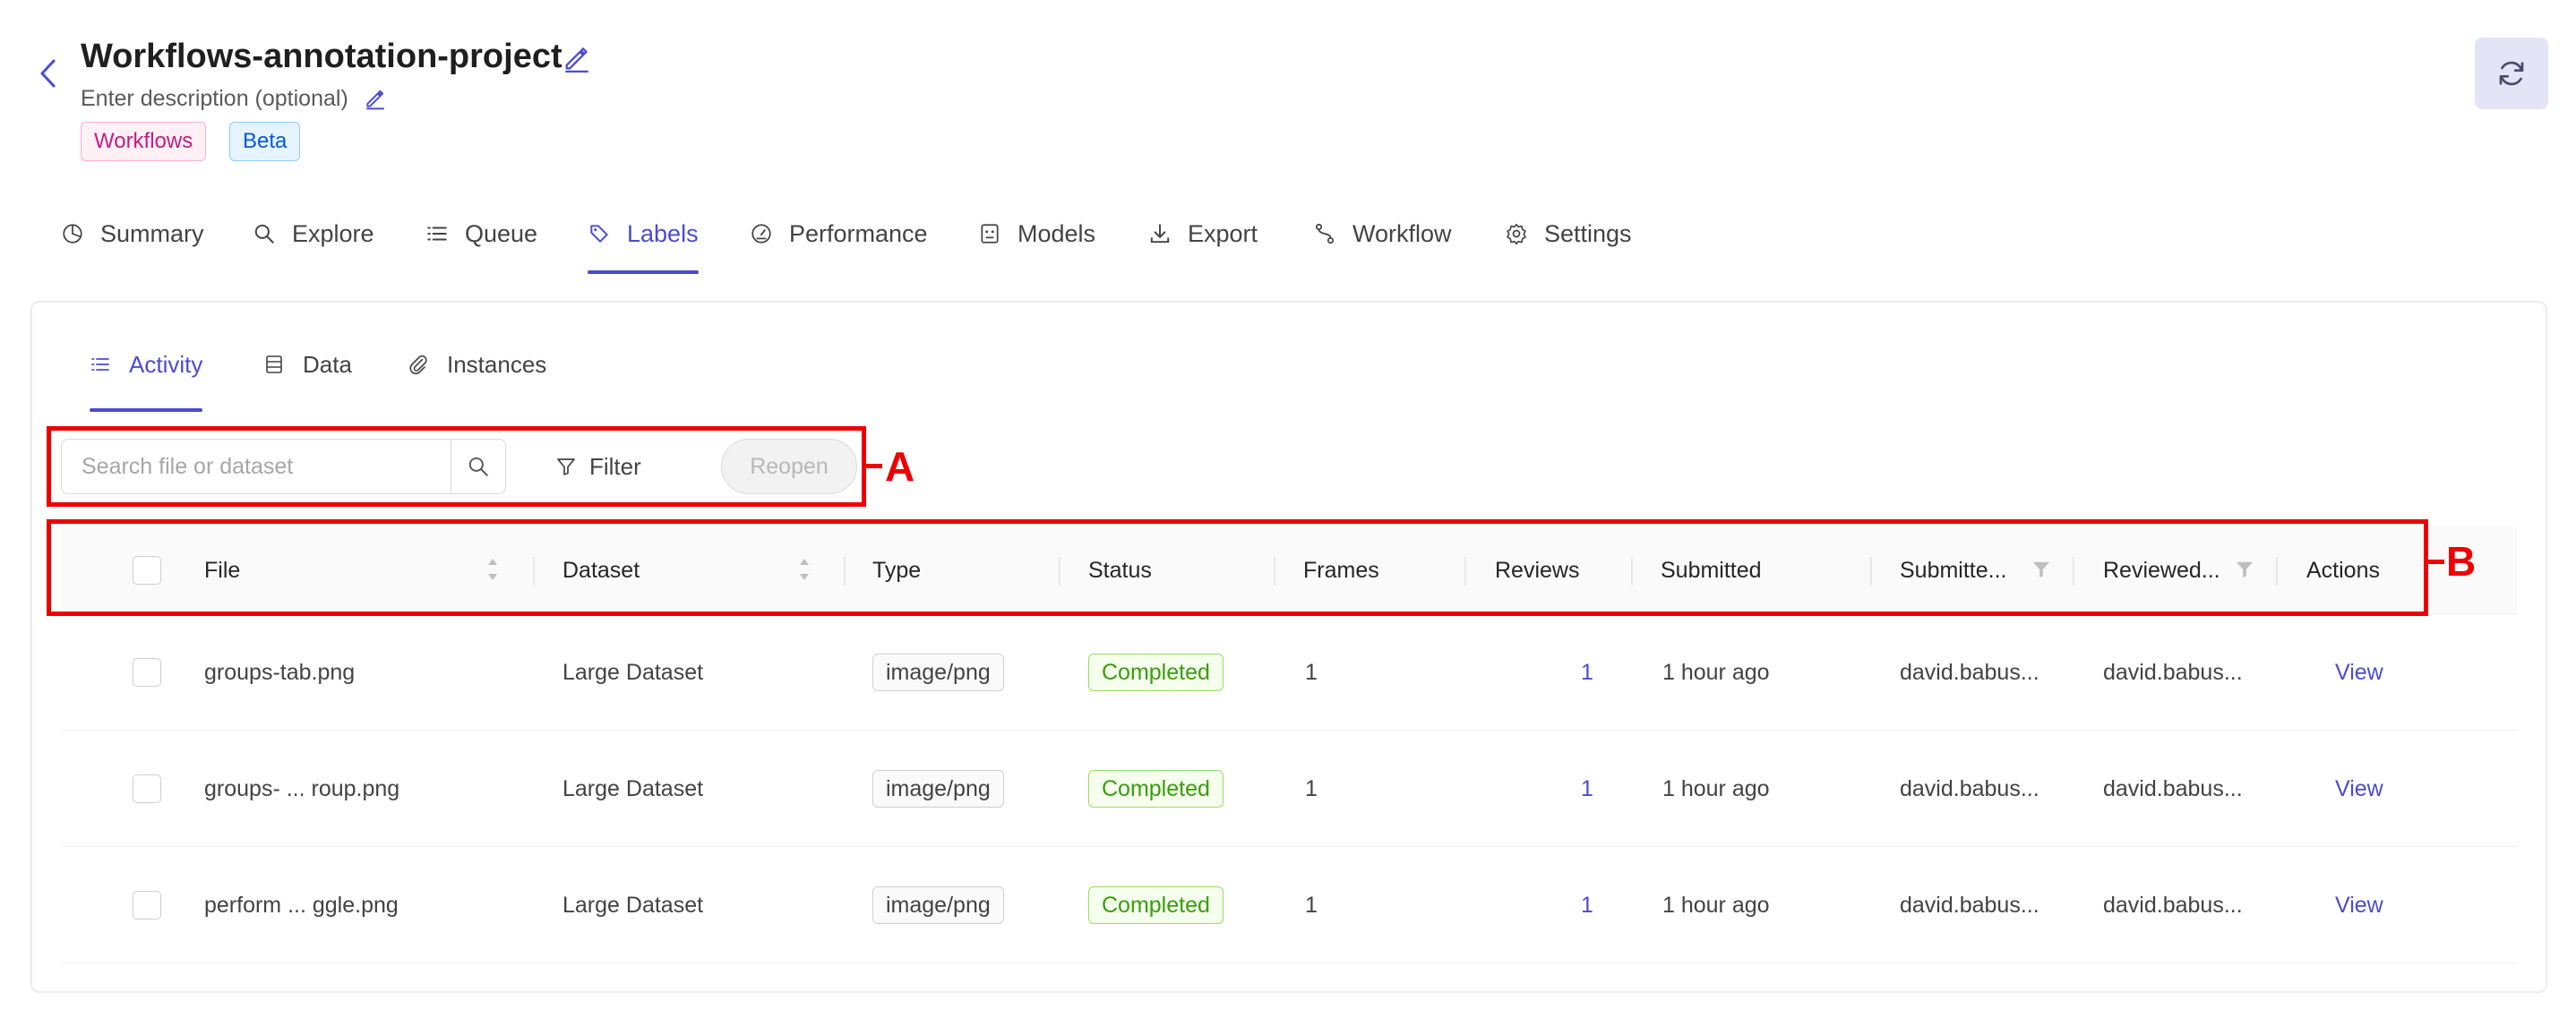 This screenshot has width=2576, height=1035. What do you see at coordinates (1402, 233) in the screenshot?
I see `tab-label: Workflow` at bounding box center [1402, 233].